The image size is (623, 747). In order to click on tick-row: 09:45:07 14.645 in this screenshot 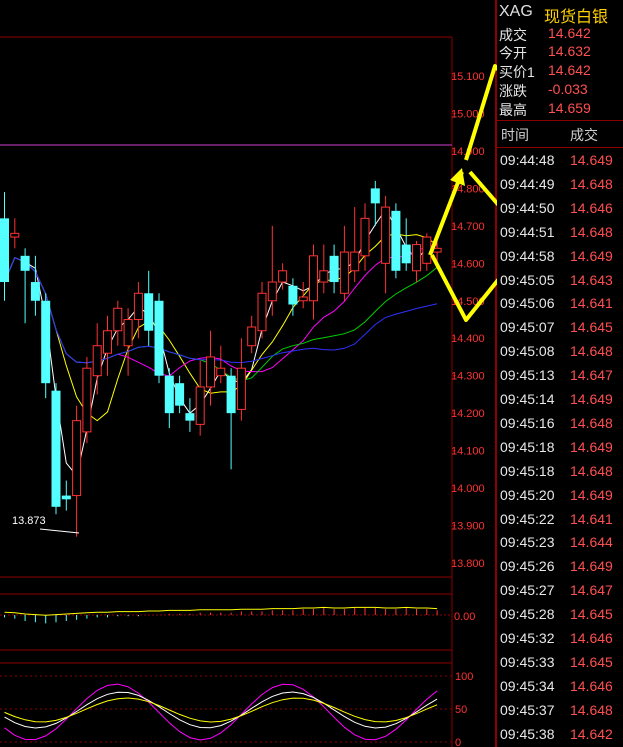, I will do `click(560, 327)`.